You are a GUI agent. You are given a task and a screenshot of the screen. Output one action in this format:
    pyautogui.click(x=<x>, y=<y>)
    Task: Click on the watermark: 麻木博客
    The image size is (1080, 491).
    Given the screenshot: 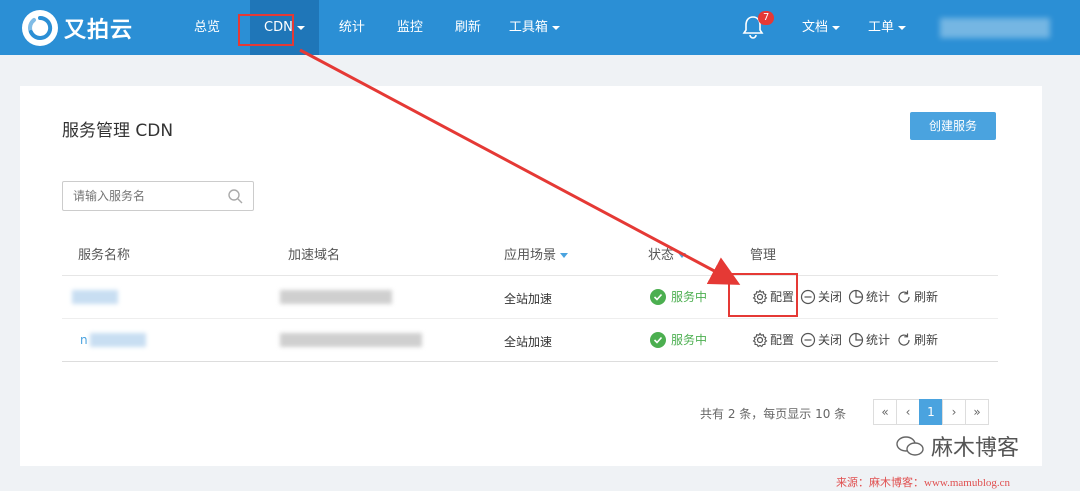 What is the action you would take?
    pyautogui.click(x=957, y=446)
    